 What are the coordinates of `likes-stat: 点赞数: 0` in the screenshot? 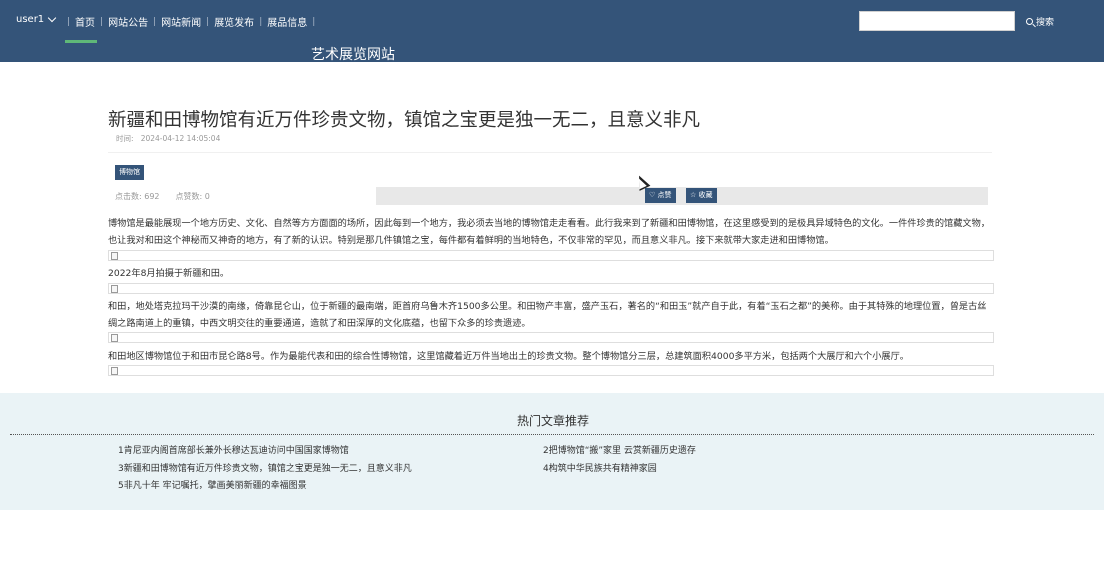 It's located at (193, 196).